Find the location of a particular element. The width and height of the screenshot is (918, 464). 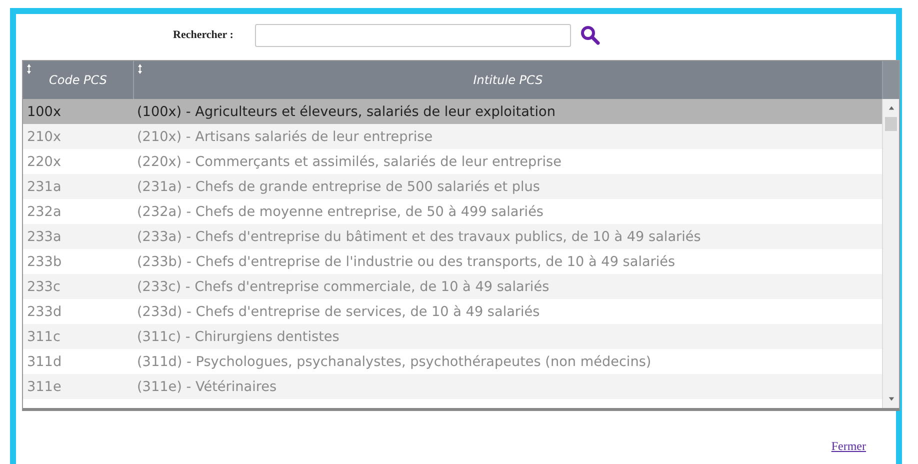

table-cell-text: (231a) - Chefs de grande entreprise de 500 salariés et plus is located at coordinates (338, 186).